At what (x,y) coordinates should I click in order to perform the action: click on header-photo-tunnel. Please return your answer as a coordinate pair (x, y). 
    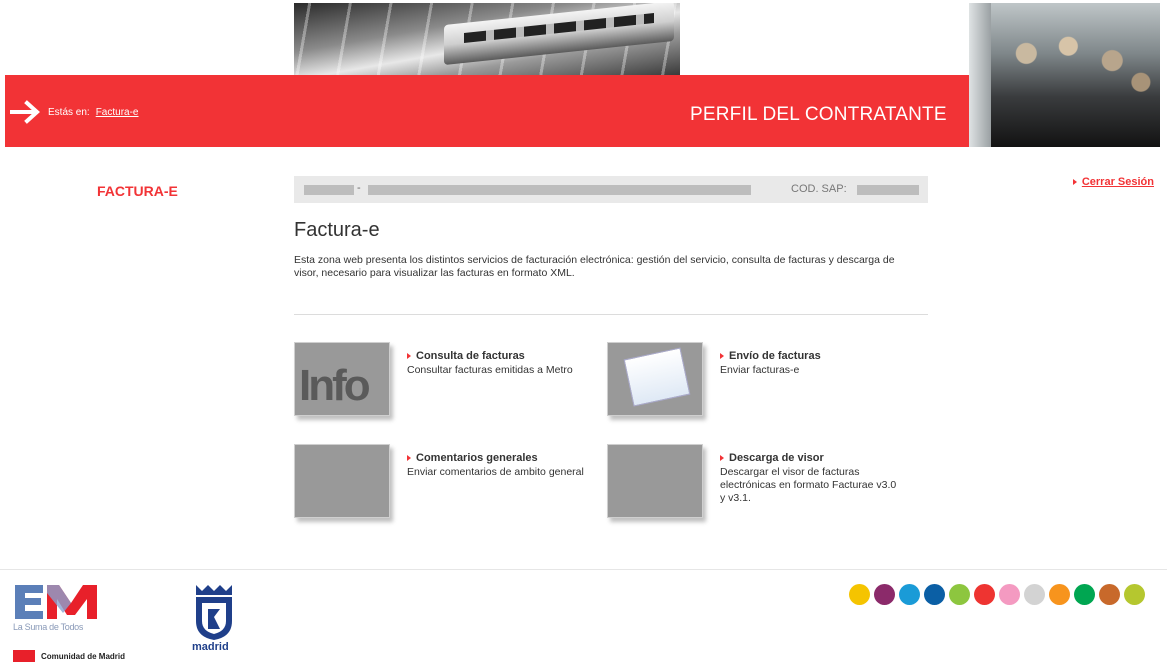
    Looking at the image, I should click on (487, 39).